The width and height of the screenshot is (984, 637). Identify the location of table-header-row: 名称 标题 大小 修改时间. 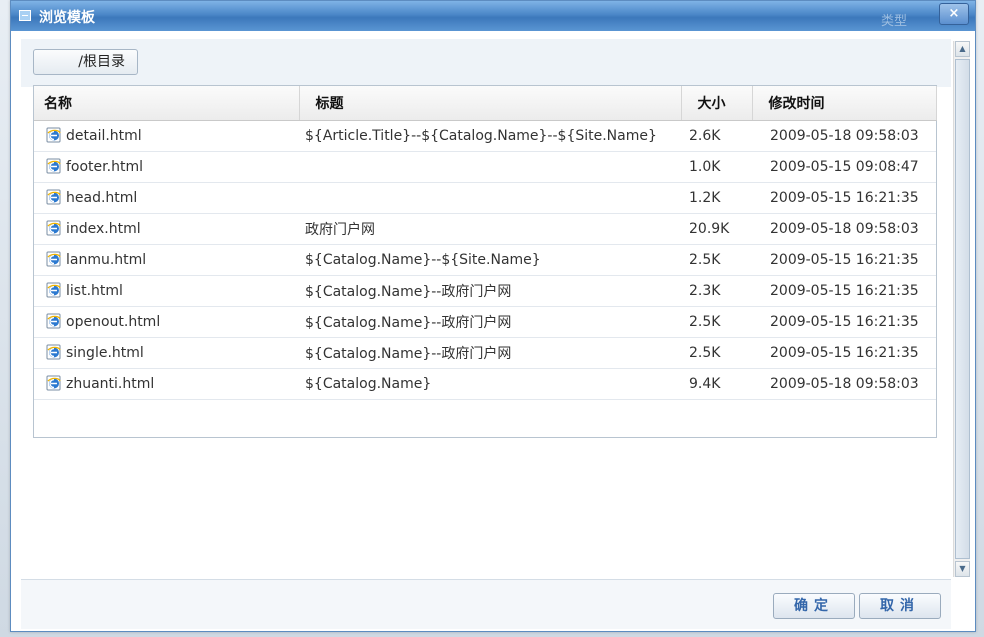
(485, 103).